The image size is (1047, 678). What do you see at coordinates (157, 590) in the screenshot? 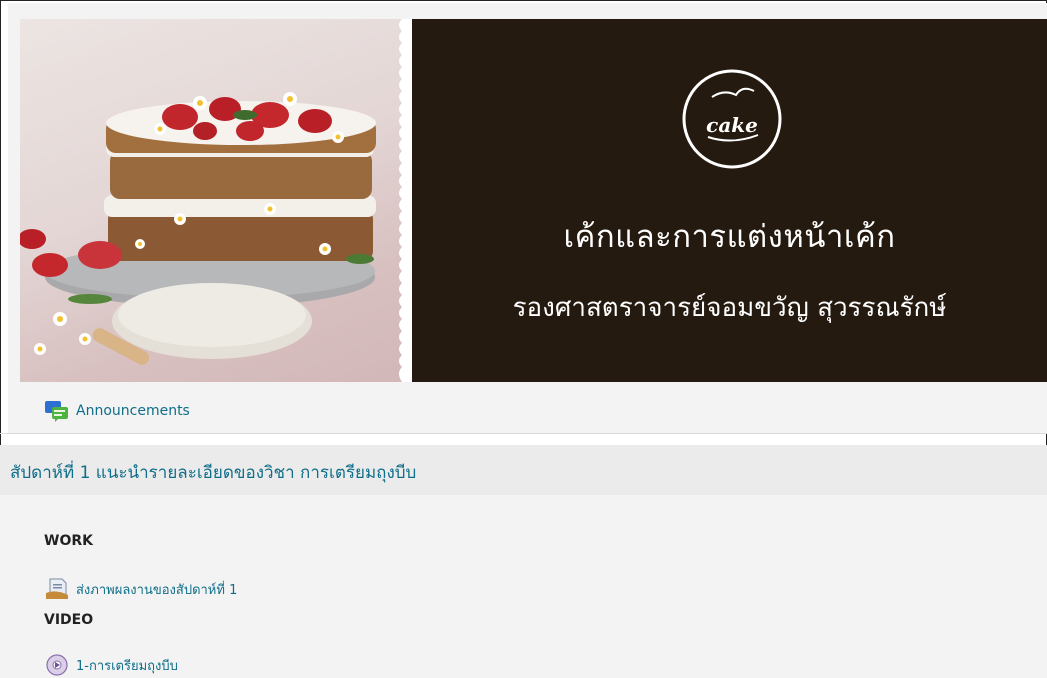
I see `assignment-label: ส่งภาพผลงานของสัปดาห์ที่ 1` at bounding box center [157, 590].